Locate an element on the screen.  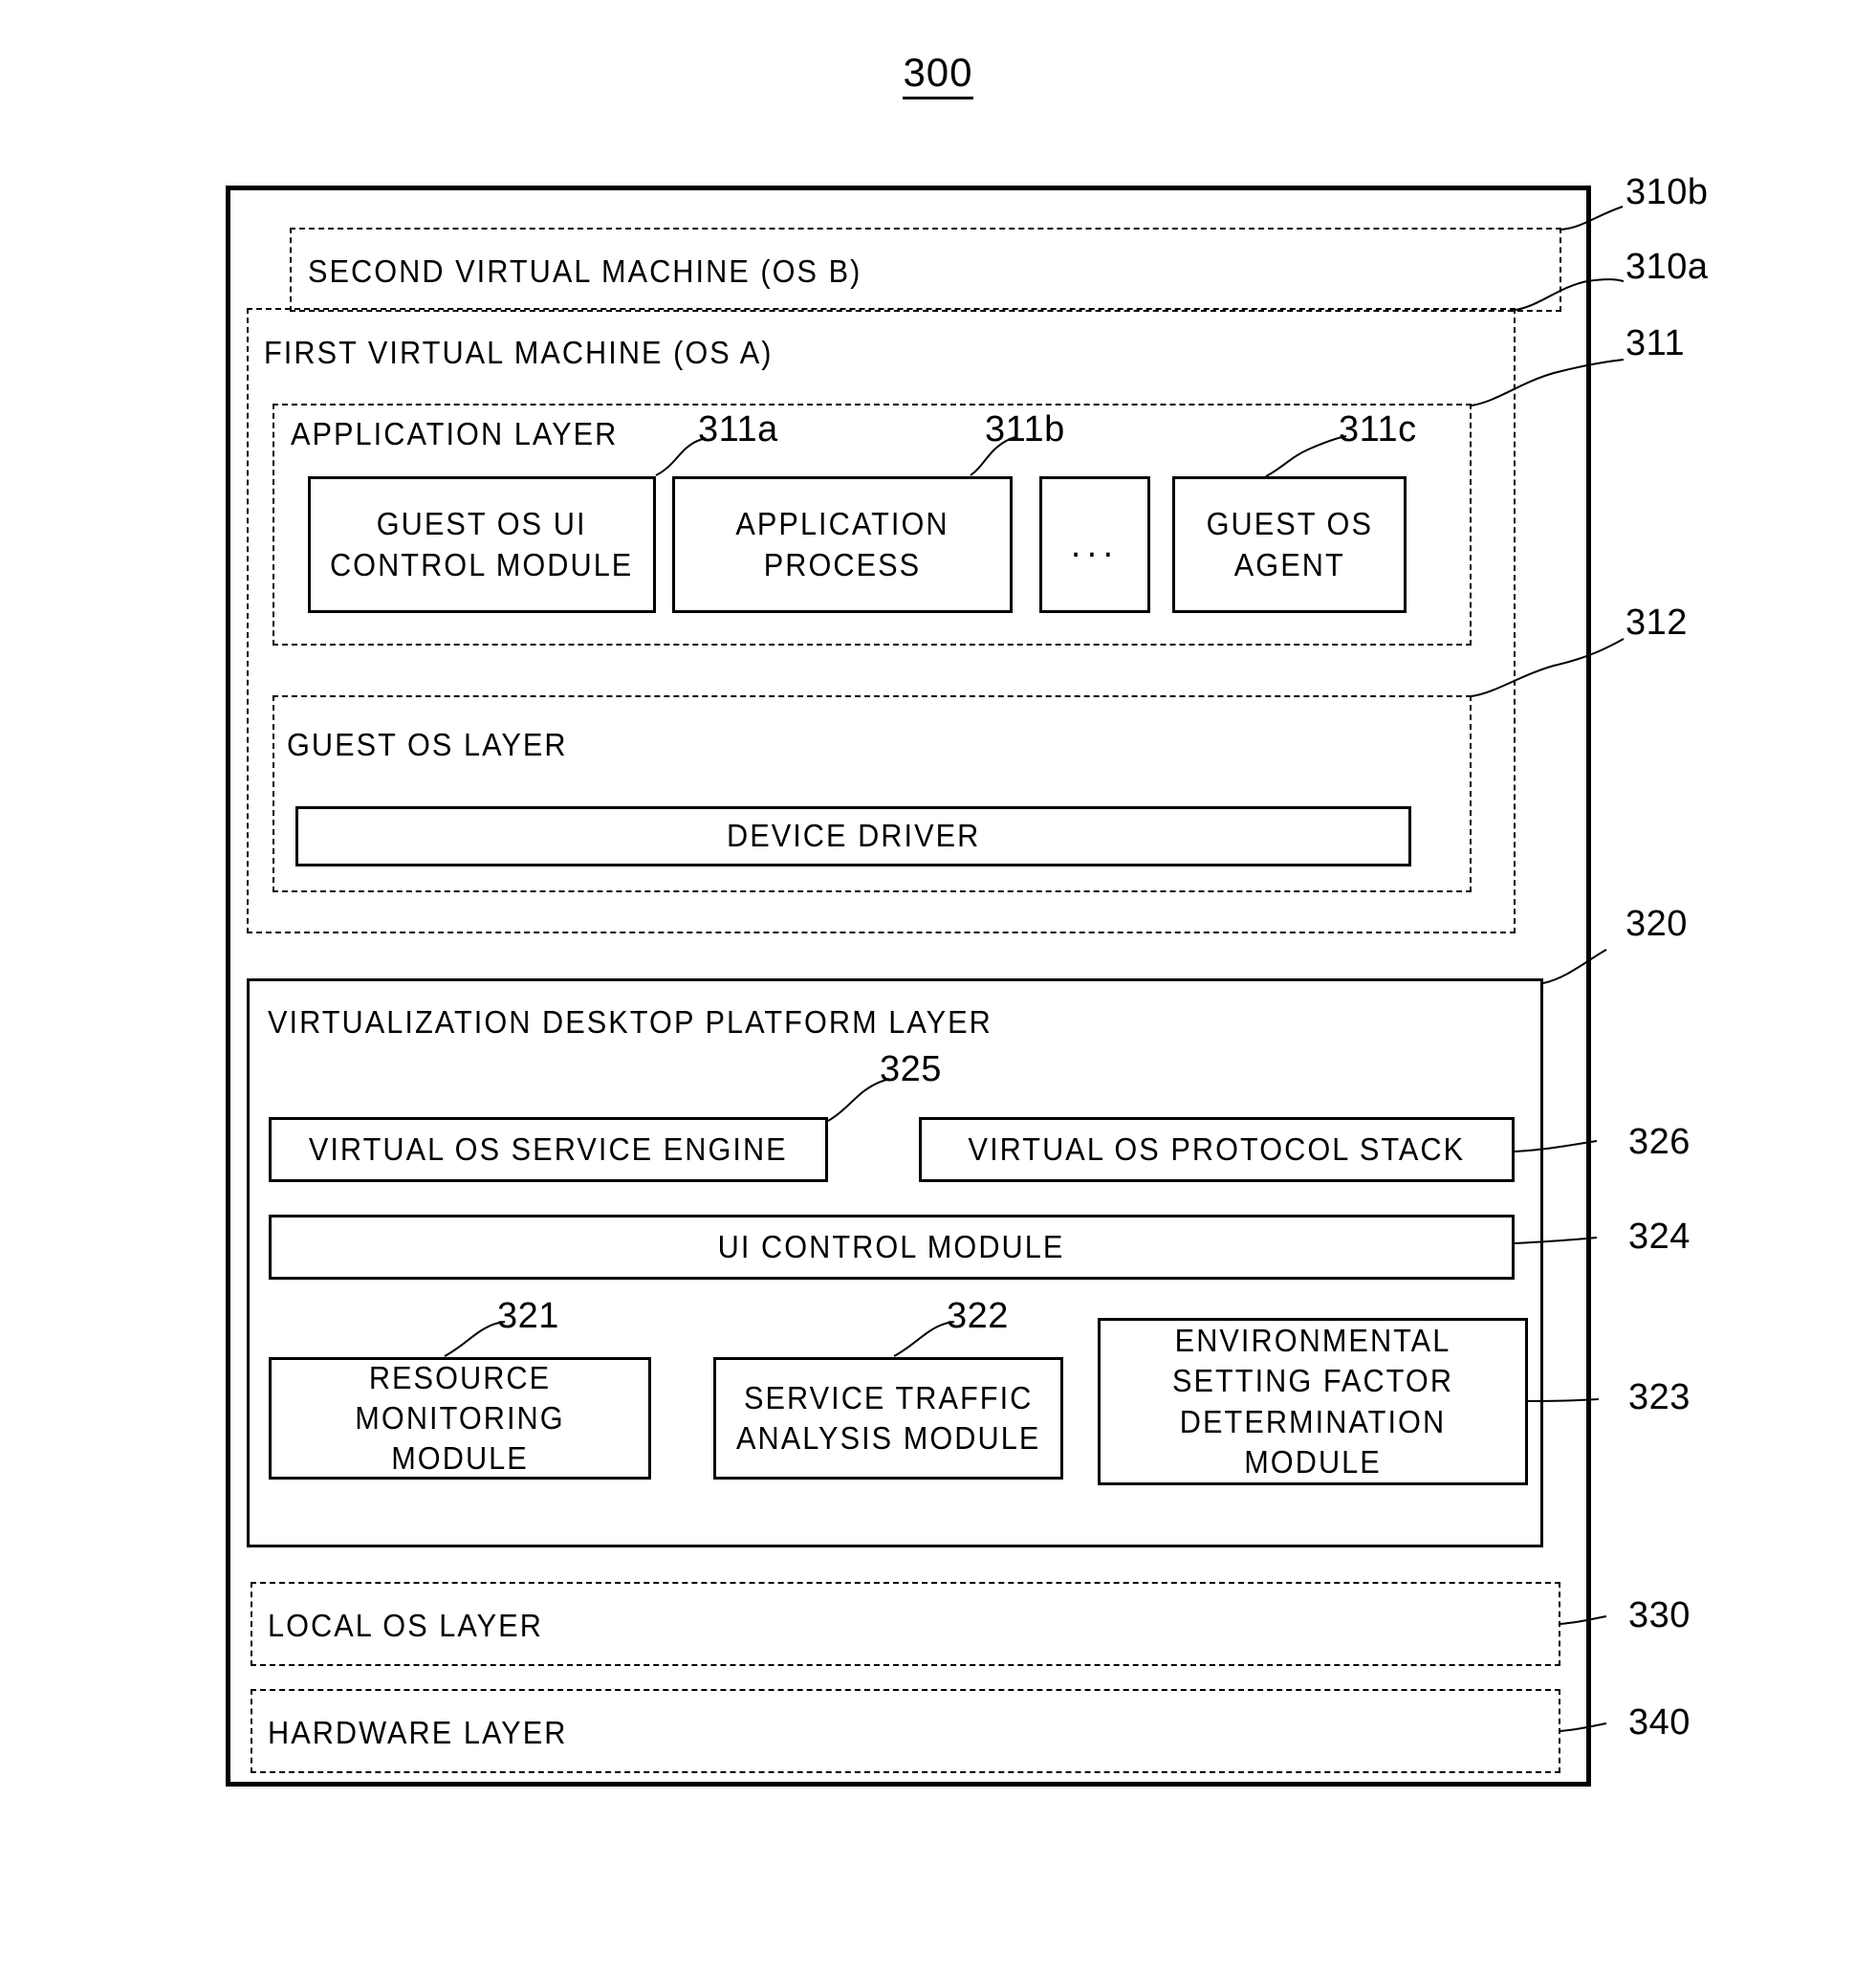
ref-324: 324 is located at coordinates (1660, 1237).